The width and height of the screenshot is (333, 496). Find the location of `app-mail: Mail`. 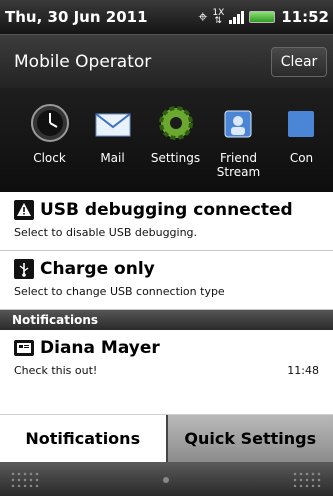

app-mail: Mail is located at coordinates (112, 140).